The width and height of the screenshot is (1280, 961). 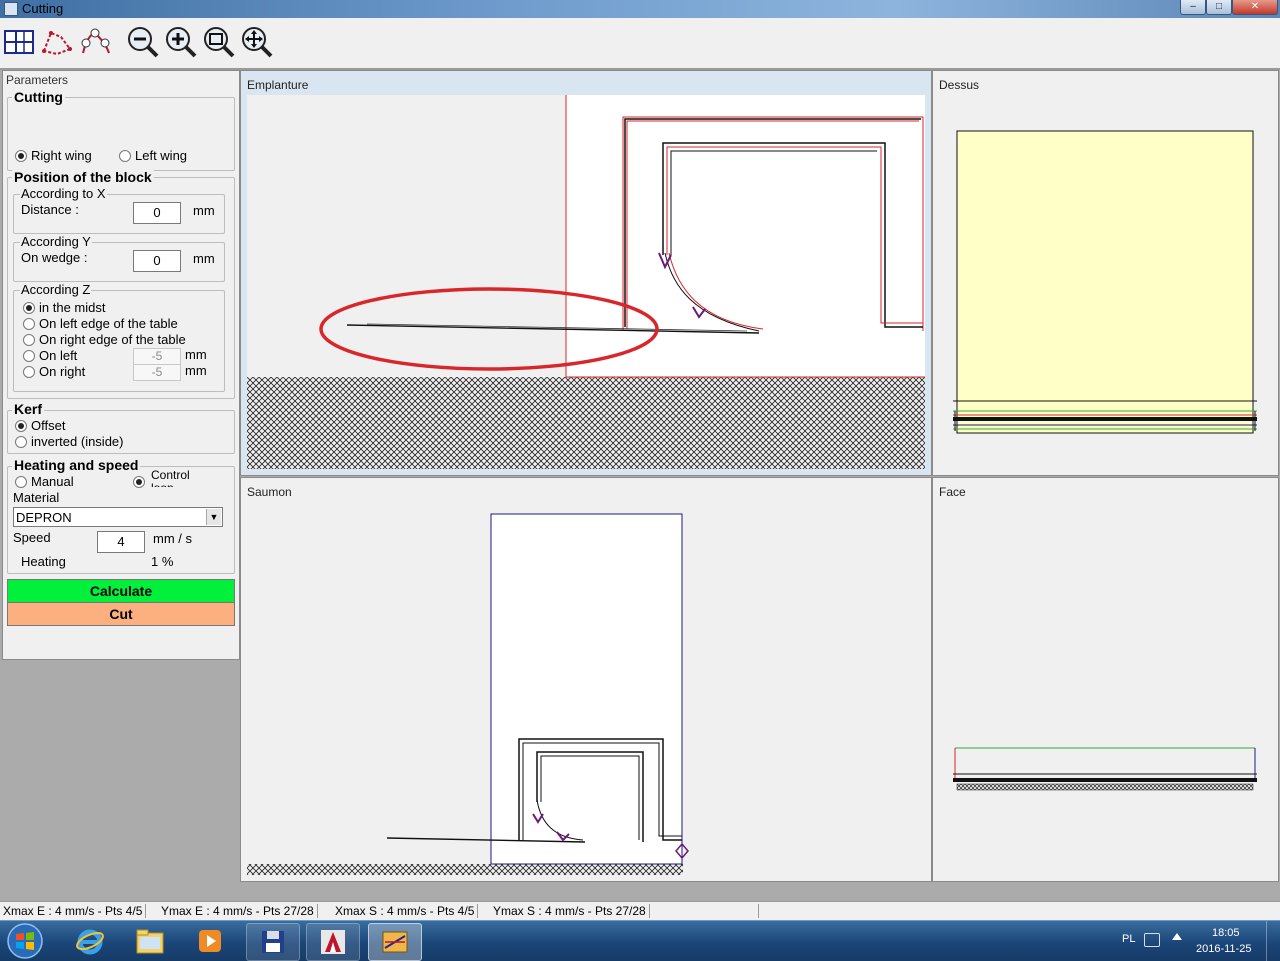 I want to click on window-title: Cutting, so click(x=43, y=8).